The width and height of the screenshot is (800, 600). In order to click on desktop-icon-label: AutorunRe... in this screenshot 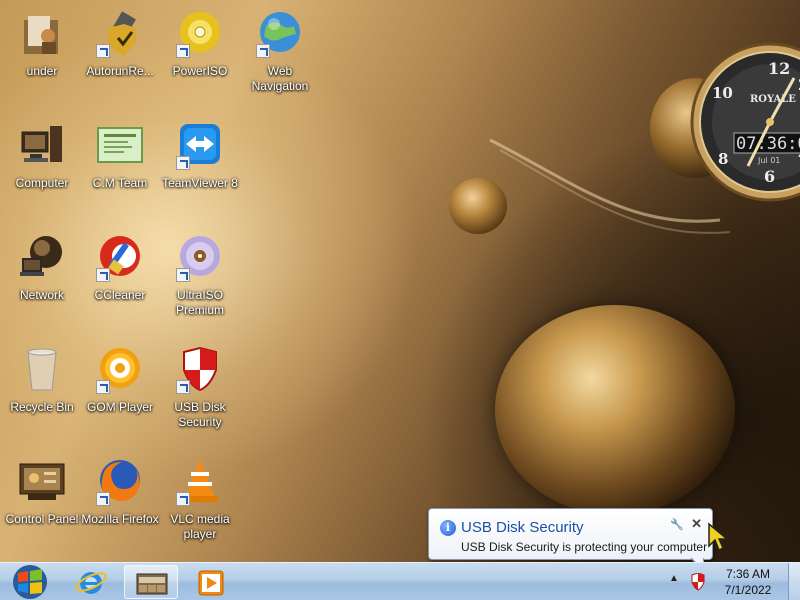, I will do `click(120, 71)`.